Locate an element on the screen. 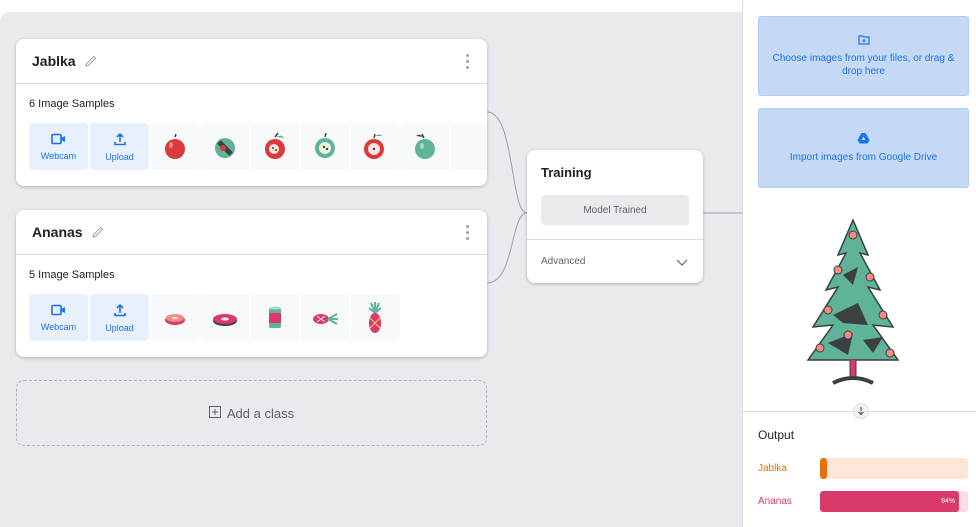  class-header: Jablka is located at coordinates (251, 61).